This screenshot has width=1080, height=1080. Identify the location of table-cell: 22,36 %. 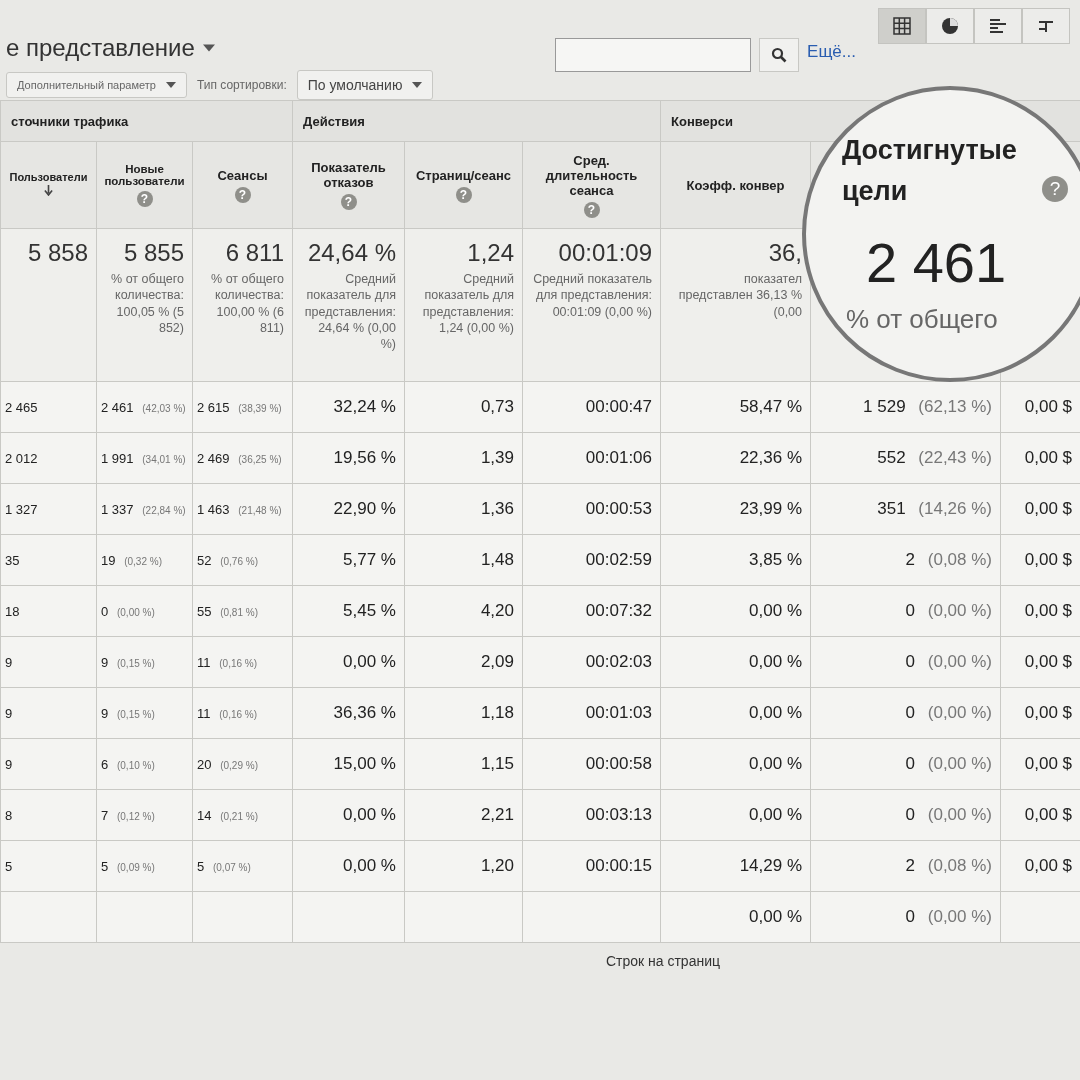
(771, 457).